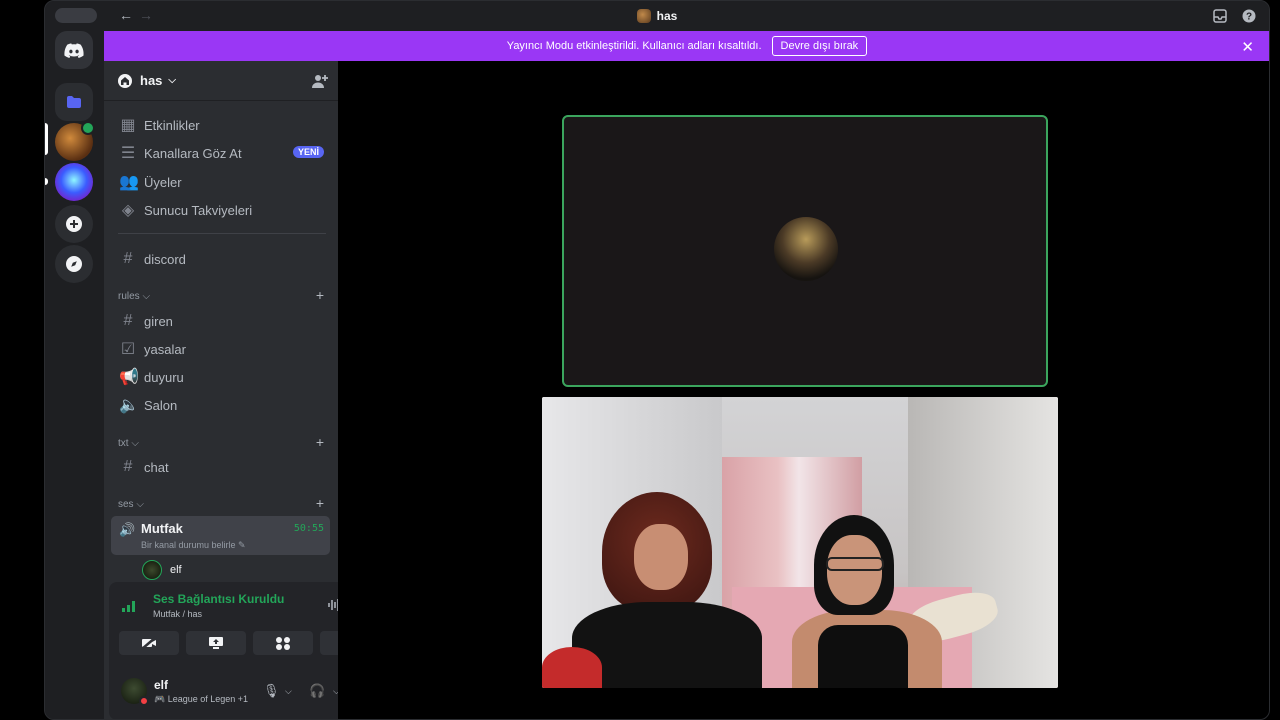 The image size is (1280, 720). What do you see at coordinates (317, 691) in the screenshot?
I see `headphones-icon: 🎧` at bounding box center [317, 691].